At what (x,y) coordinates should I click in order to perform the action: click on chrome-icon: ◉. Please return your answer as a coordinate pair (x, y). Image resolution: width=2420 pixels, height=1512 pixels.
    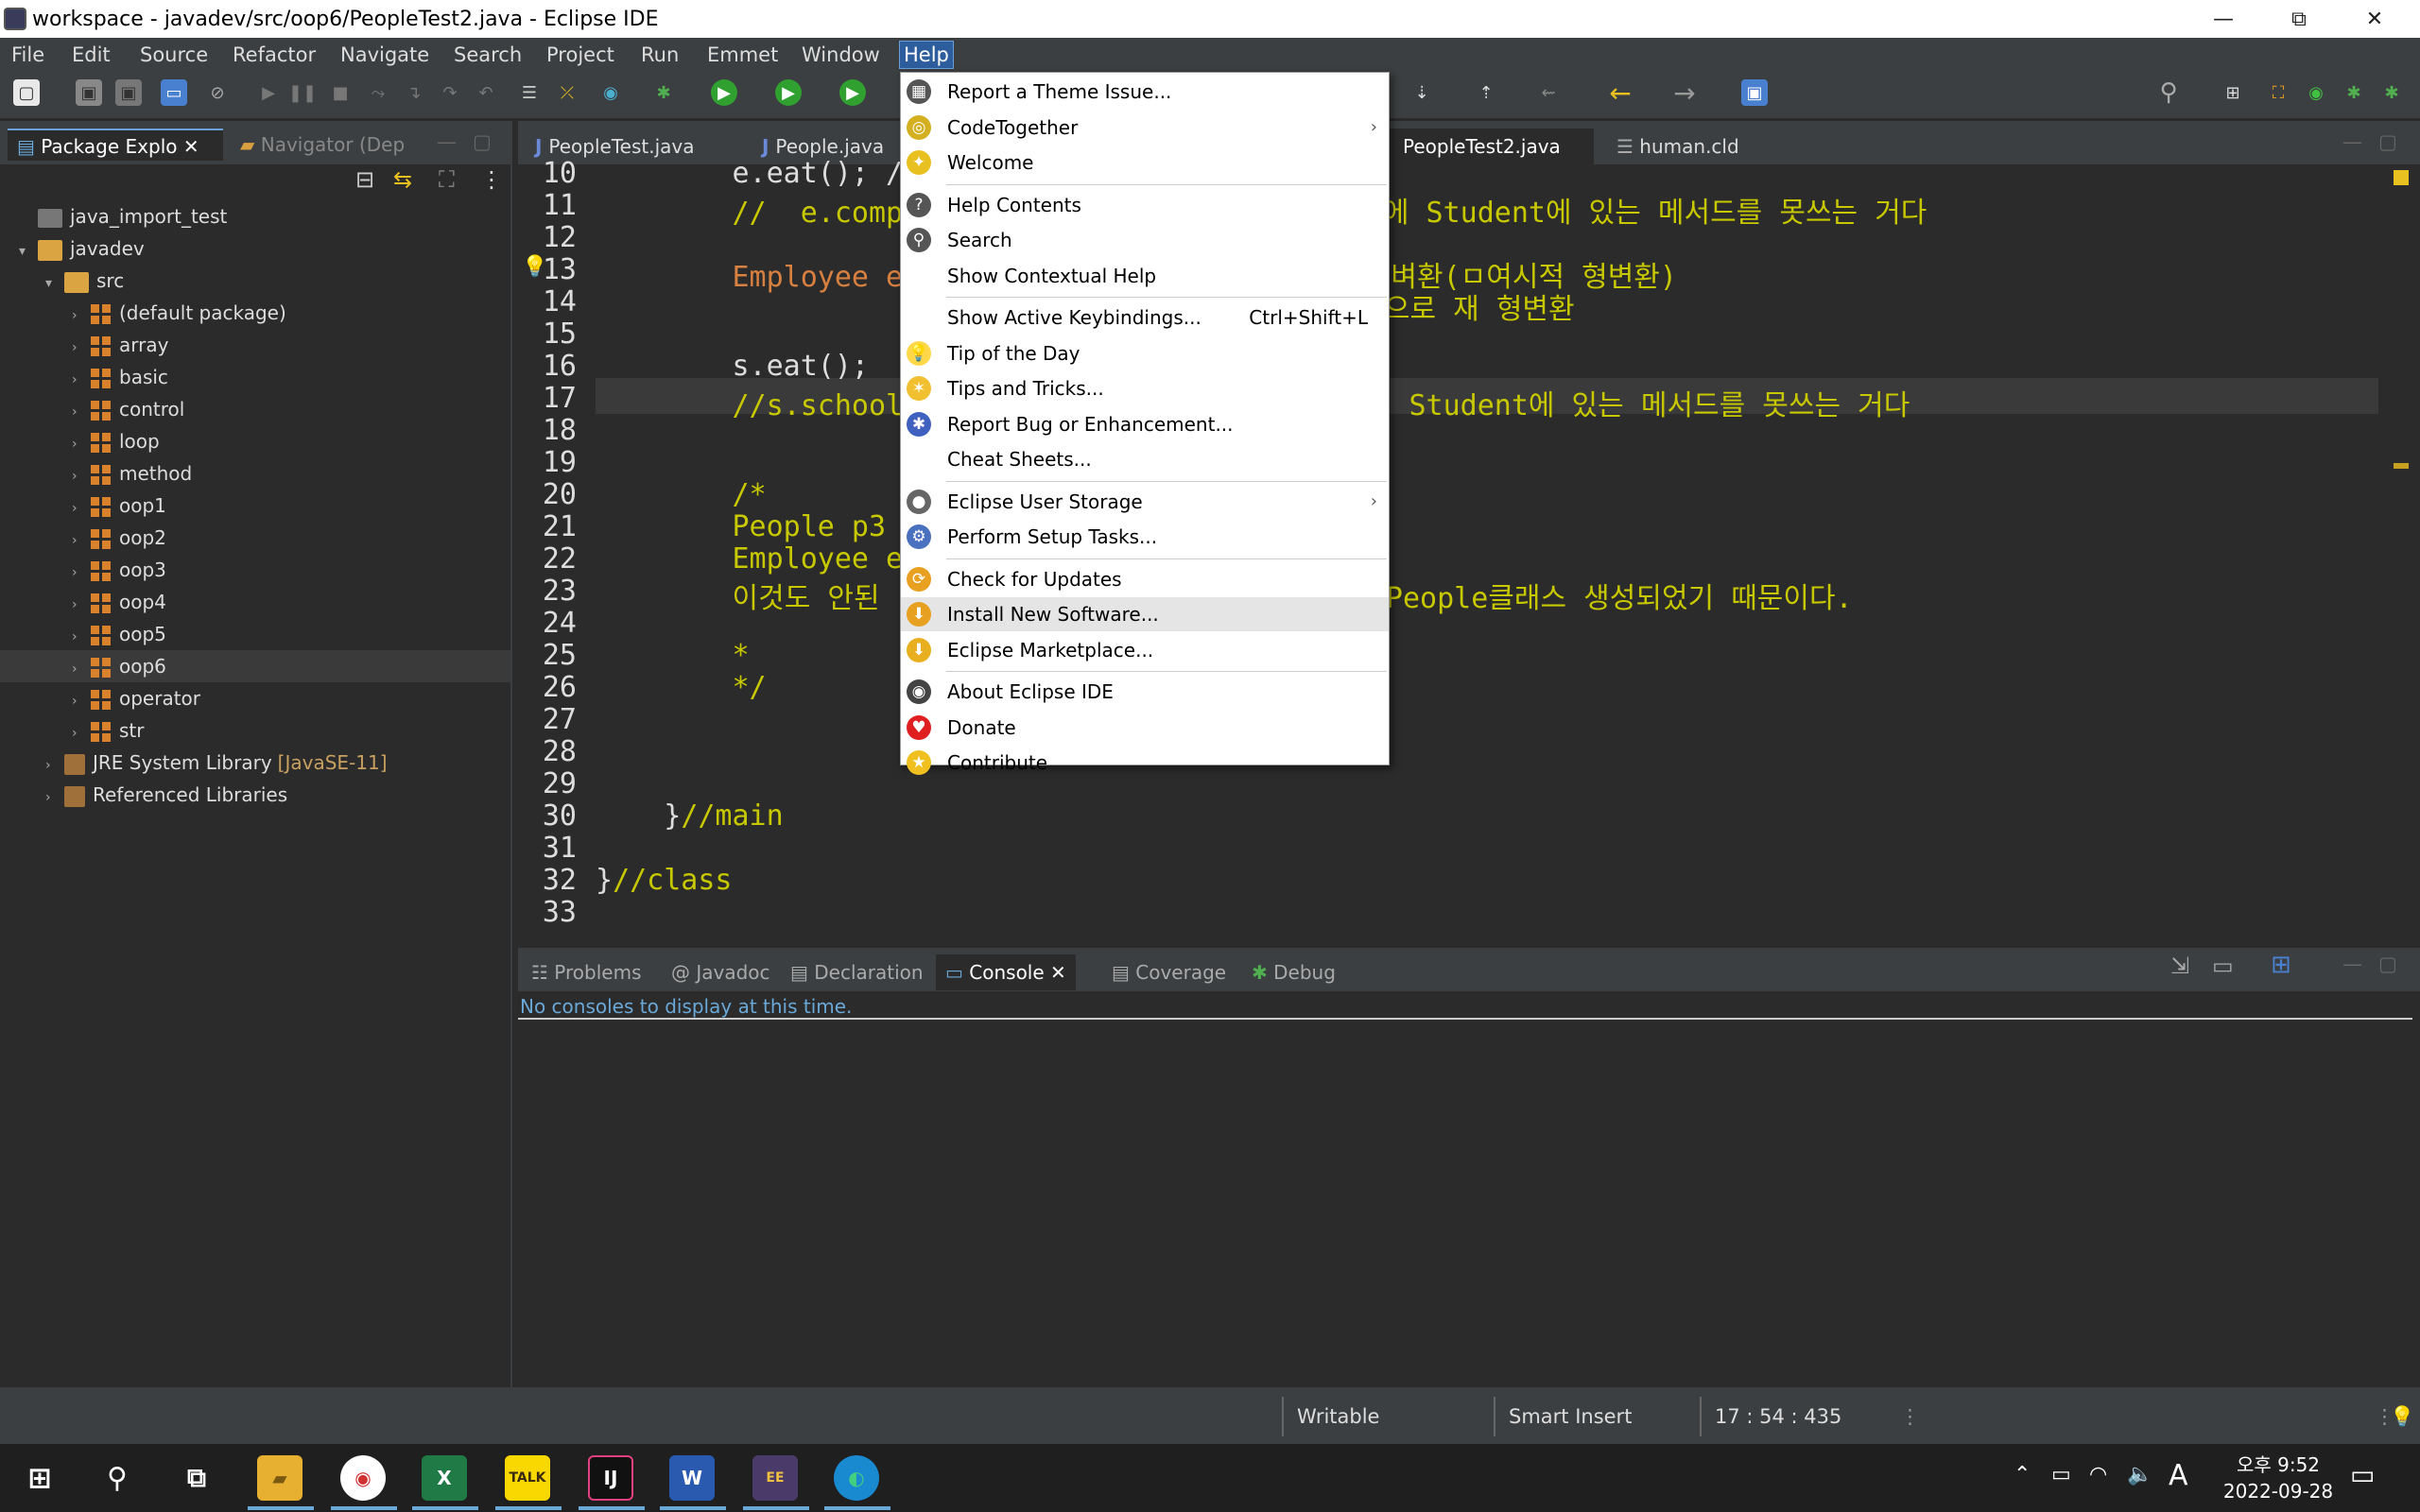
    Looking at the image, I should click on (363, 1478).